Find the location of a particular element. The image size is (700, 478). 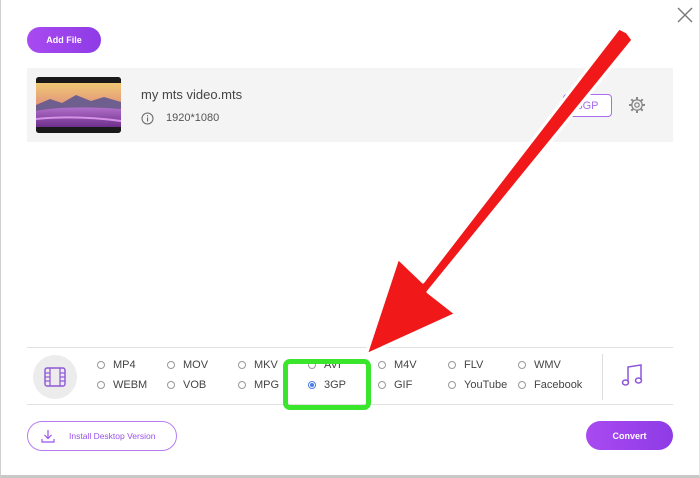

format-option-webm: WEBM is located at coordinates (122, 385).